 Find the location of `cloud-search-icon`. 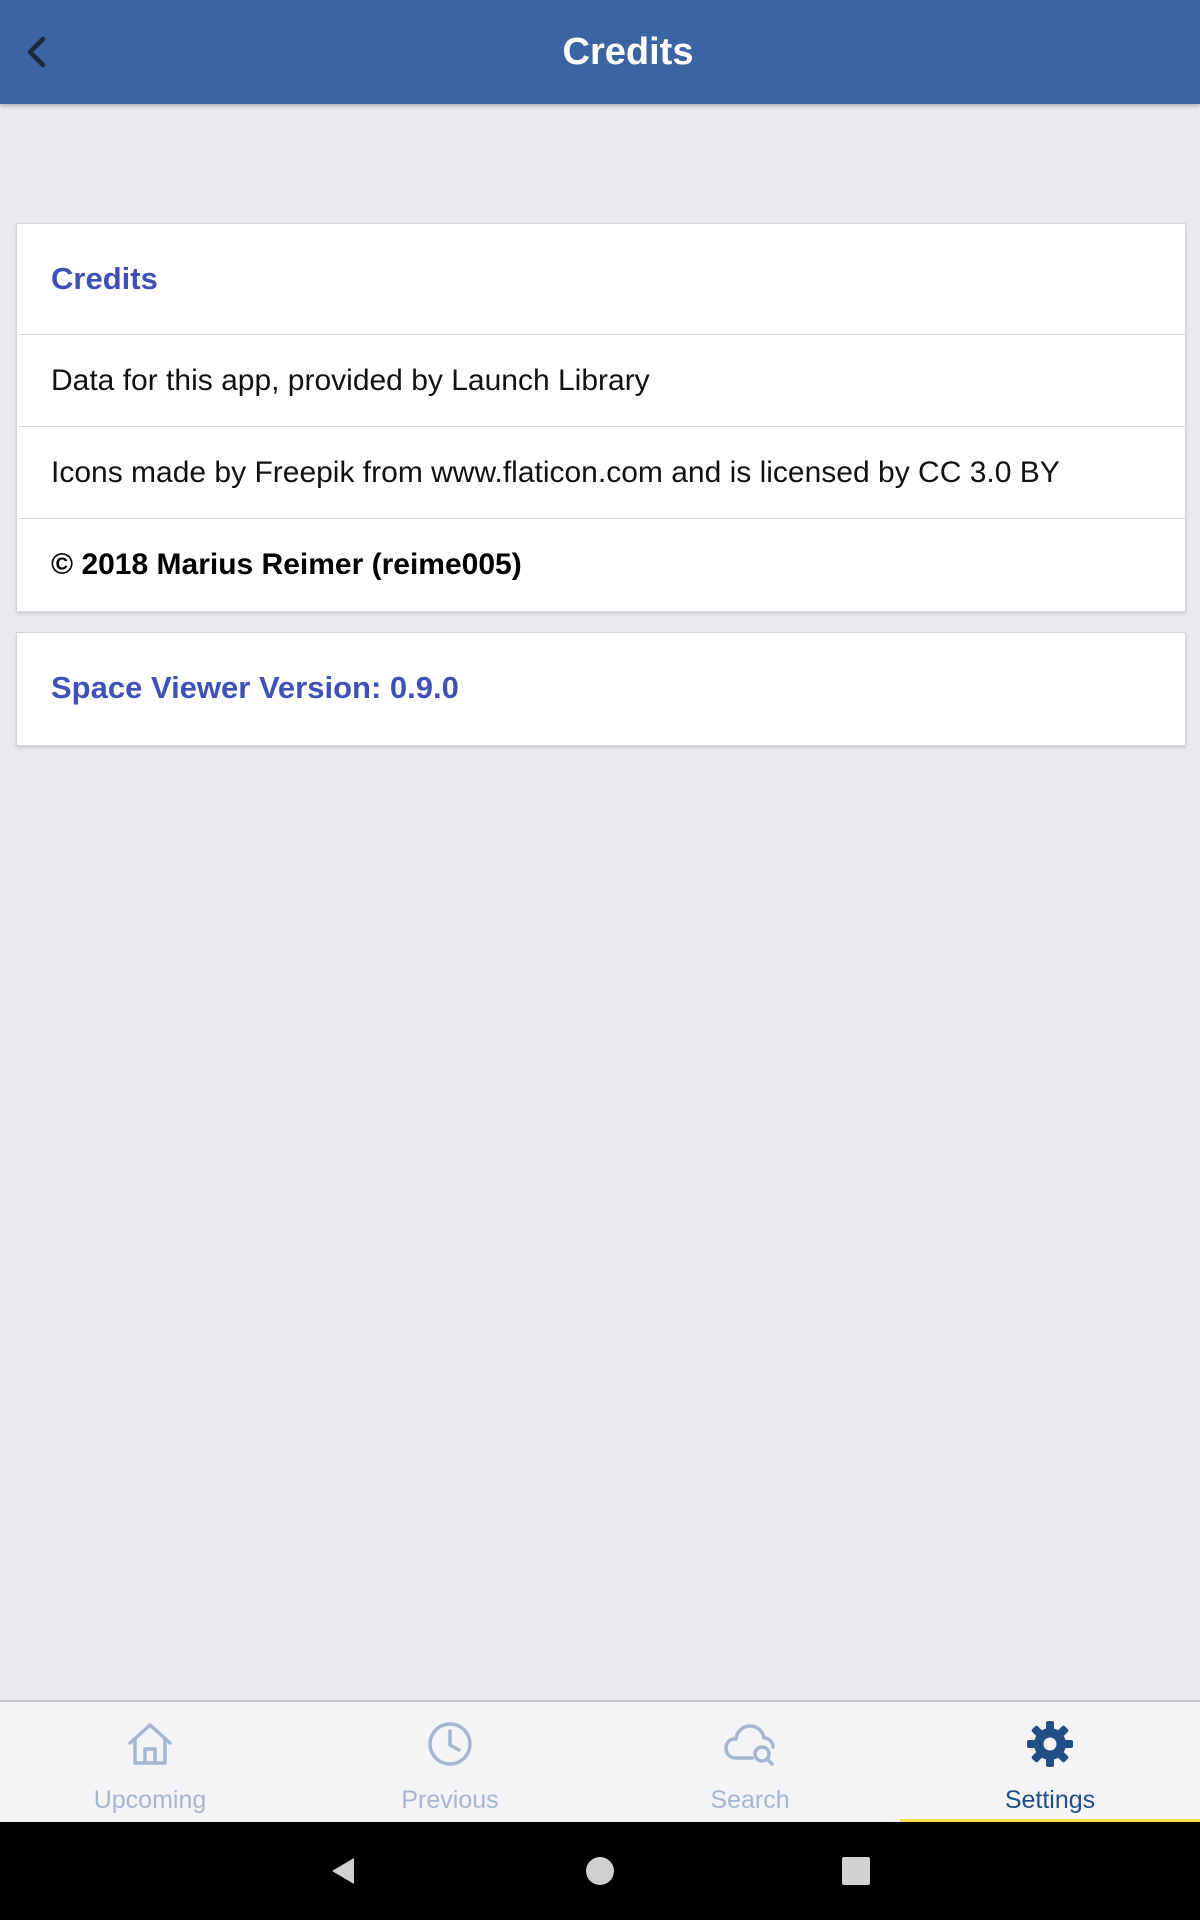

cloud-search-icon is located at coordinates (749, 1745).